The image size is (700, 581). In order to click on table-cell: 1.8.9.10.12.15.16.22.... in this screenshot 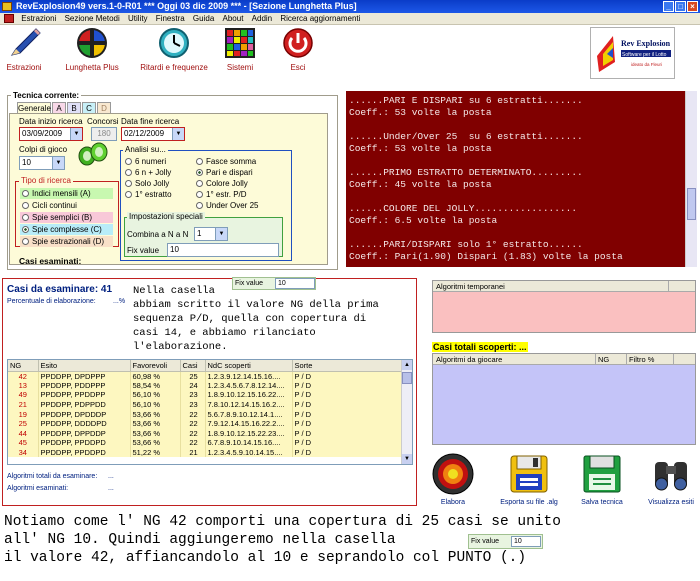, I will do `click(249, 395)`.